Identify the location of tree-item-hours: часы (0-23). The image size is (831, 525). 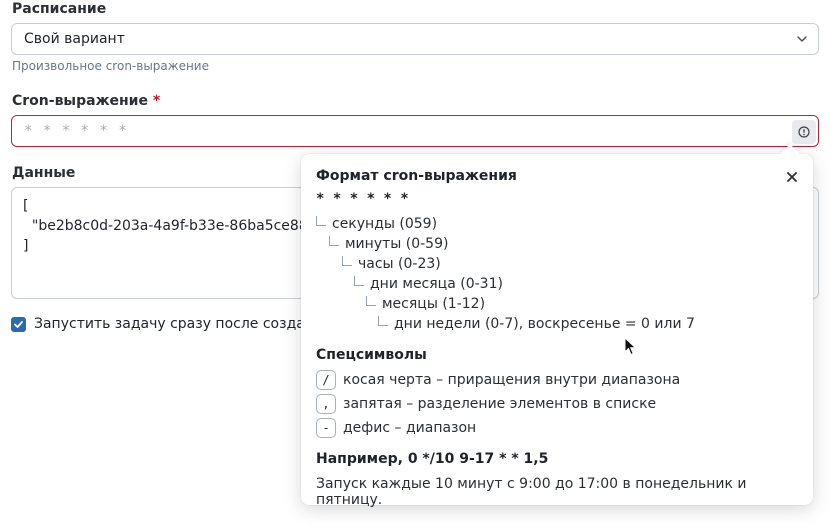
(391, 264).